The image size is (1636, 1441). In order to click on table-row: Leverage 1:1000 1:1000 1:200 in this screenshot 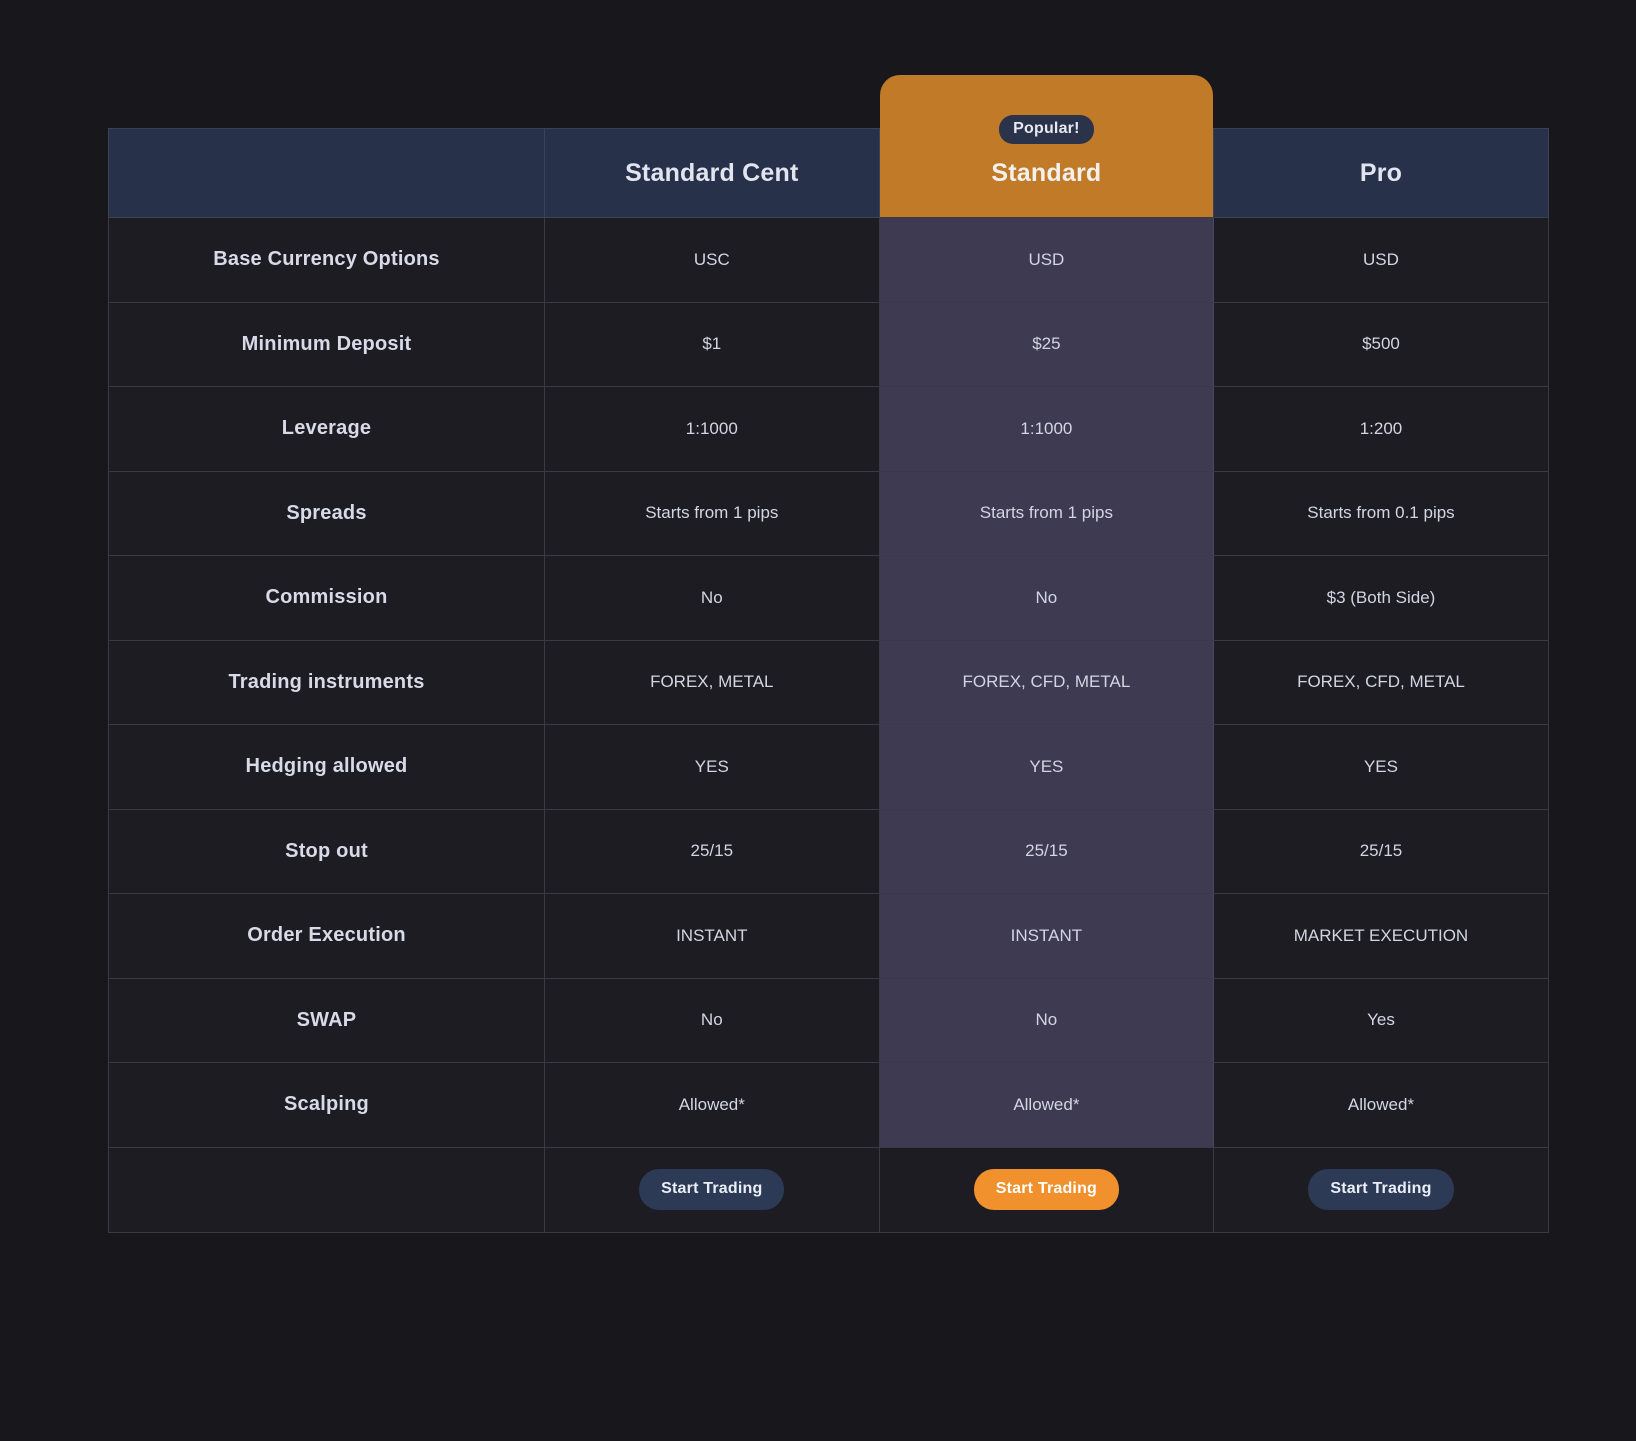, I will do `click(828, 429)`.